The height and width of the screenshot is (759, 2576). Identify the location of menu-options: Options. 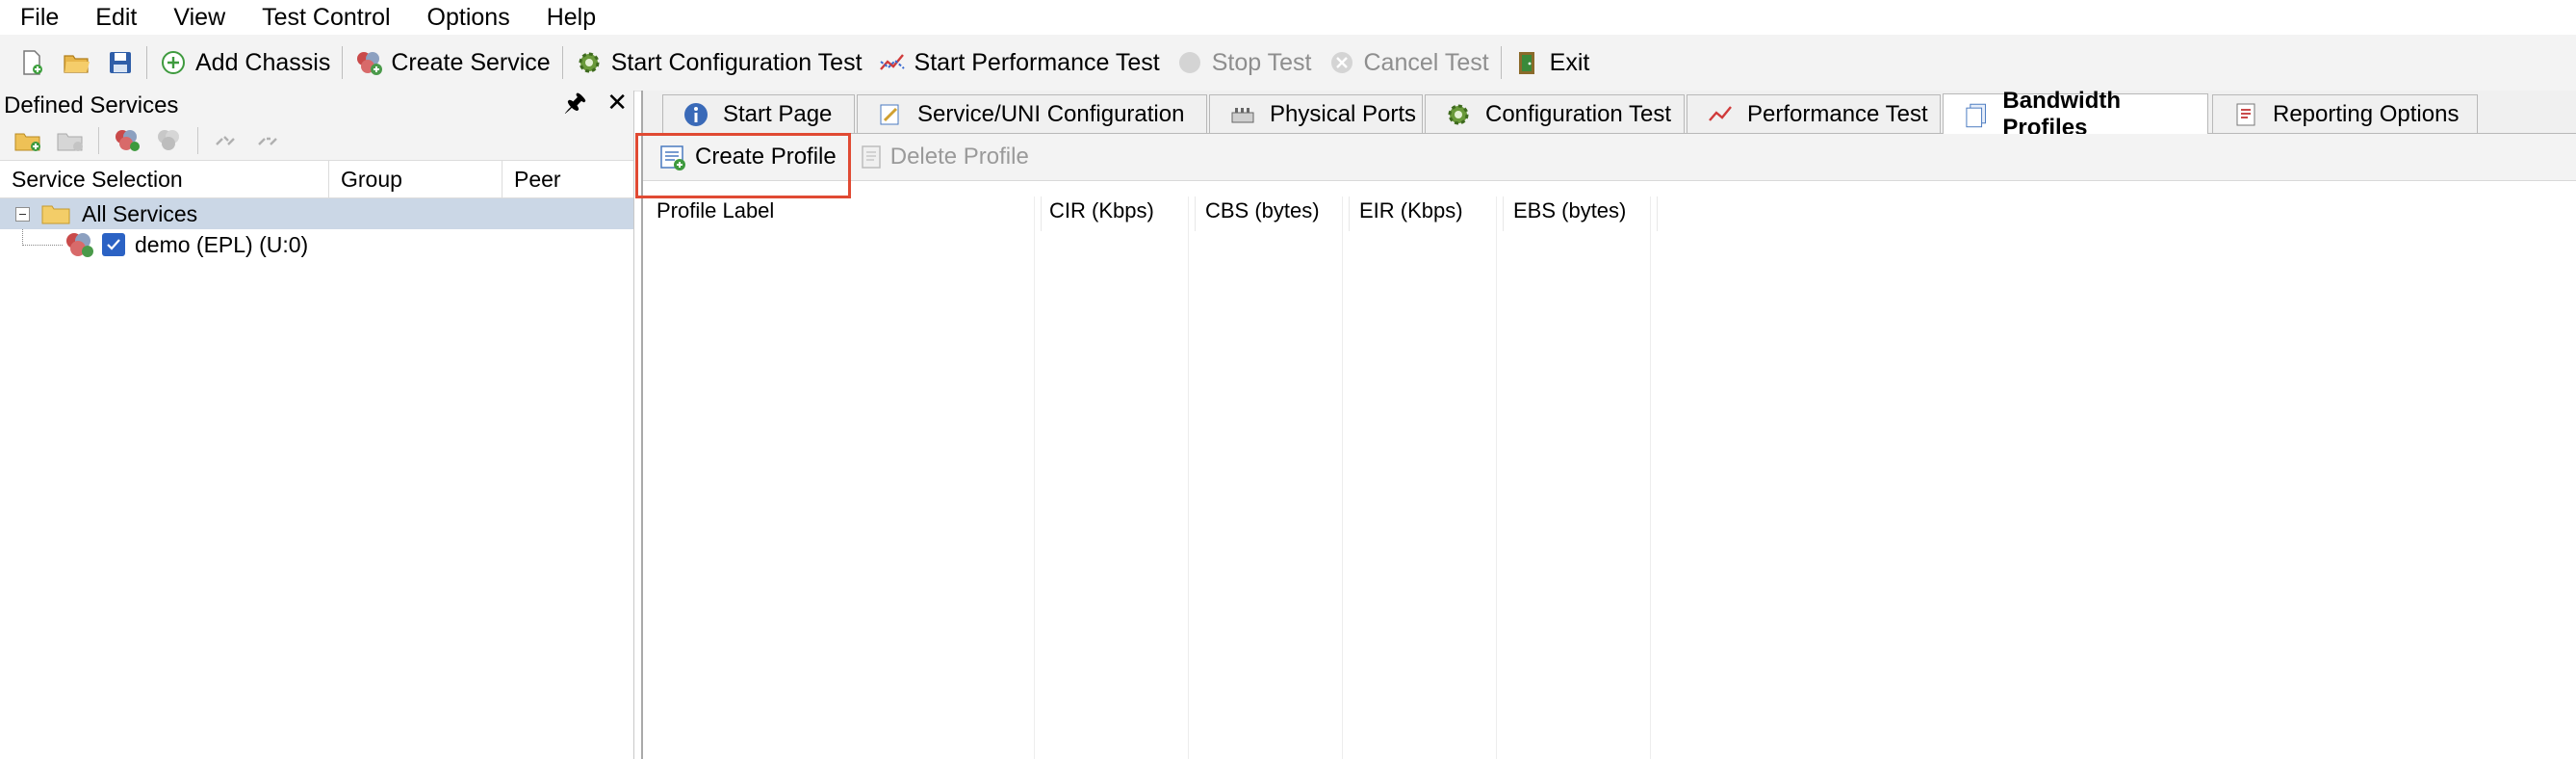
(469, 17).